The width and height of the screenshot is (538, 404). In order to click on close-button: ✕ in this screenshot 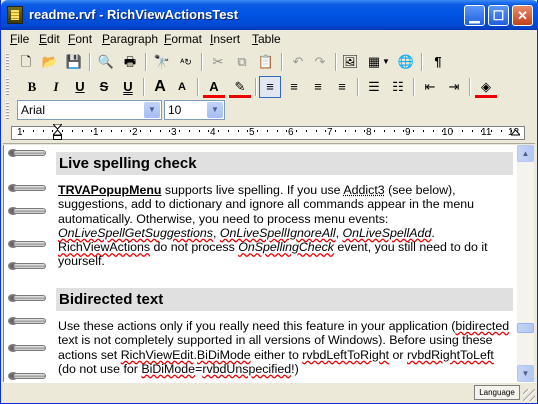, I will do `click(522, 15)`.